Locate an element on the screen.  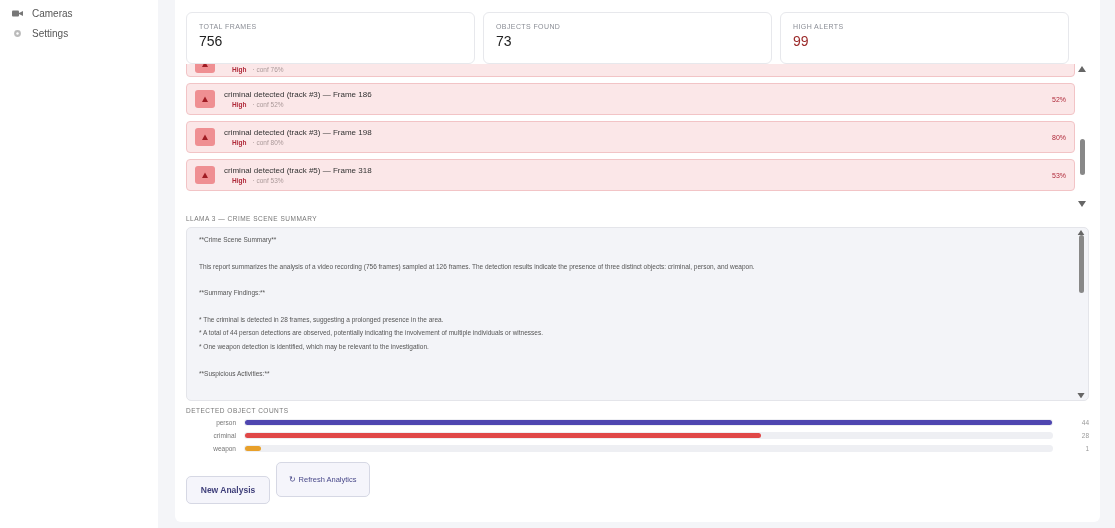
stat-value: 756 is located at coordinates (211, 41).